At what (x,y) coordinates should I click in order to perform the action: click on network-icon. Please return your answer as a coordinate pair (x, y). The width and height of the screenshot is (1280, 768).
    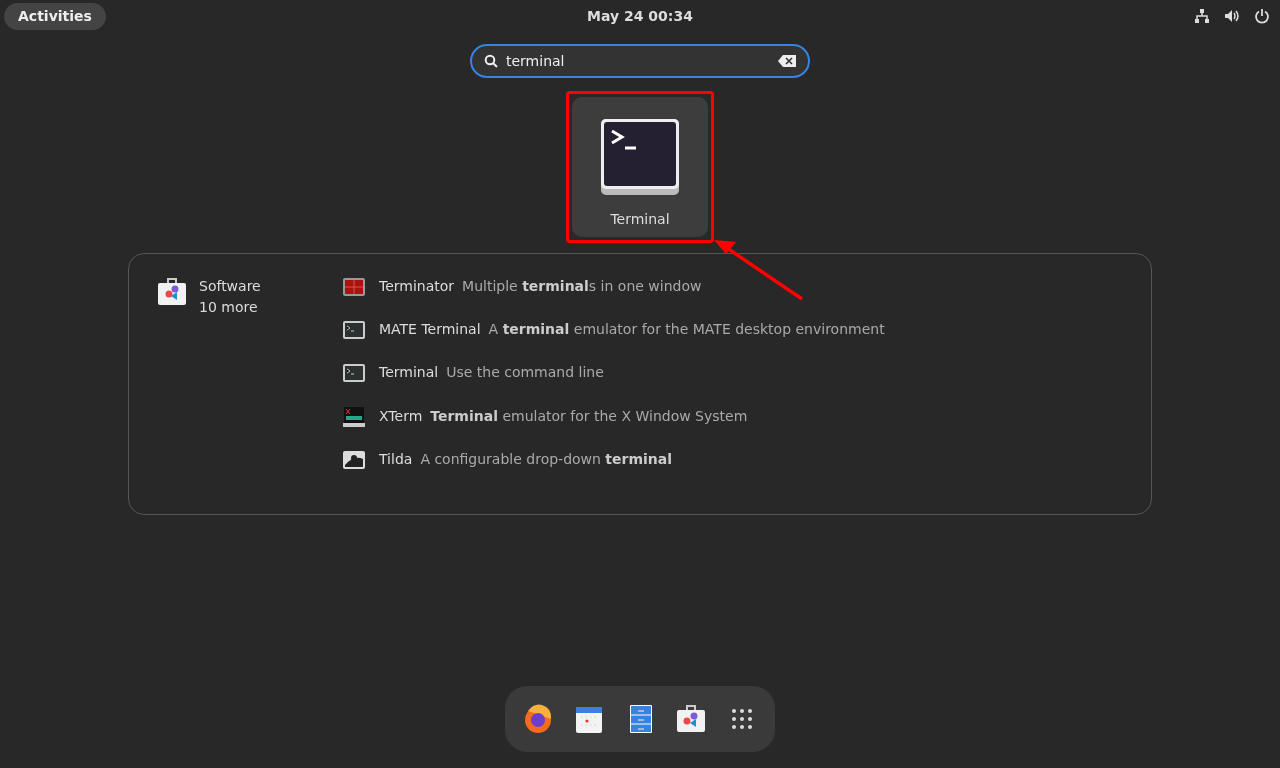
    Looking at the image, I should click on (1202, 16).